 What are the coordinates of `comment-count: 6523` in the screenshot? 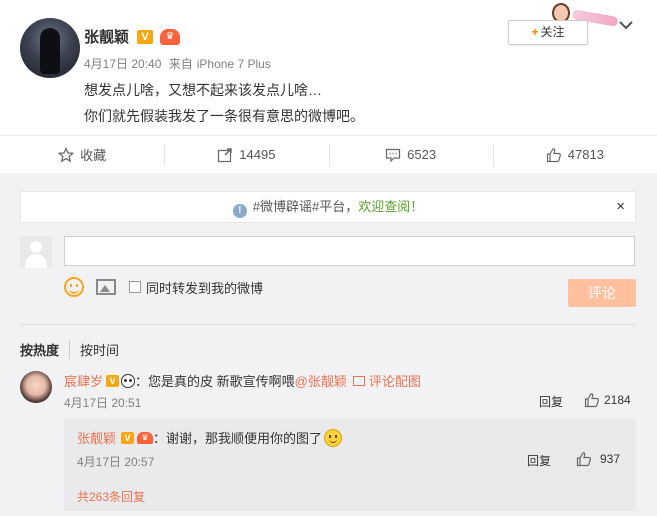 It's located at (422, 154).